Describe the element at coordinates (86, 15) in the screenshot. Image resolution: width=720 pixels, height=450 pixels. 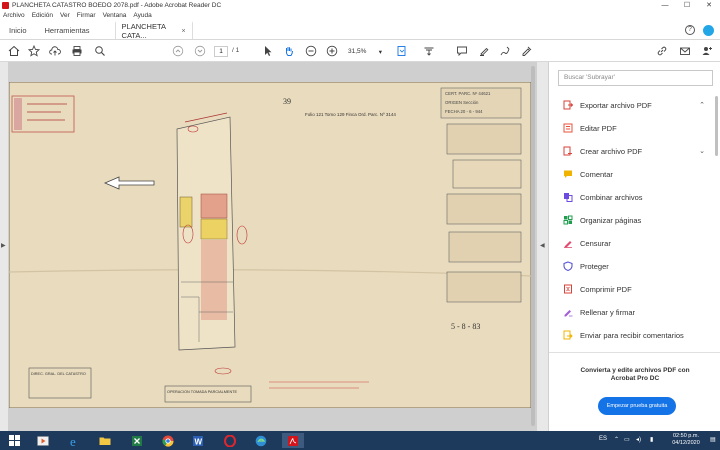
I see `menu-firmar: Firmar` at that location.